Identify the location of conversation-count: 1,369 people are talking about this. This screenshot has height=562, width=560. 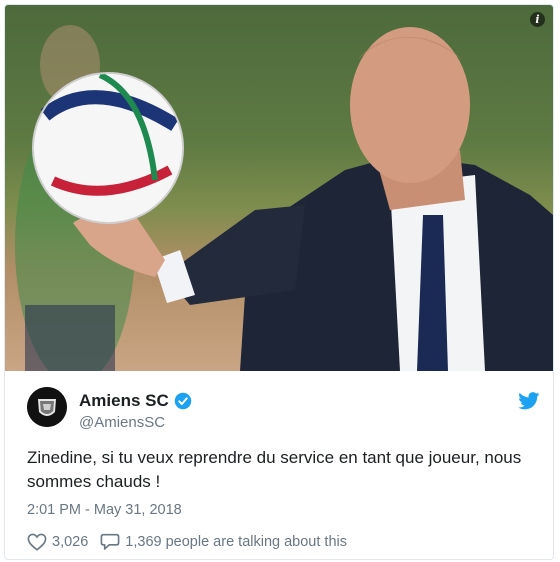
(236, 542).